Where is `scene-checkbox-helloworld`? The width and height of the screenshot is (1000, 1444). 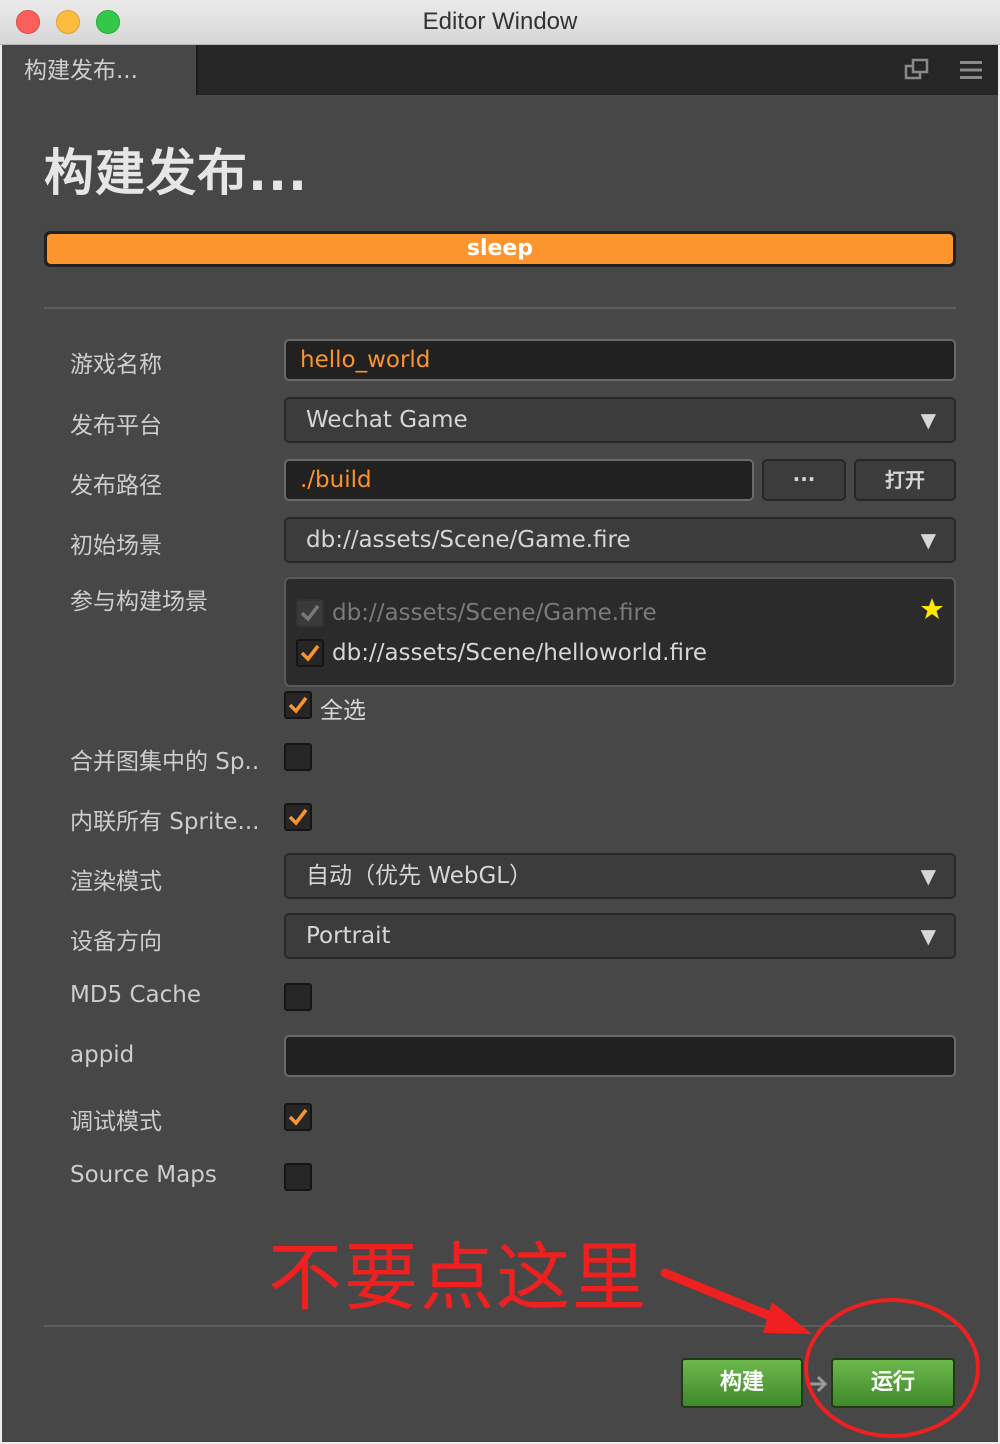 scene-checkbox-helloworld is located at coordinates (310, 653).